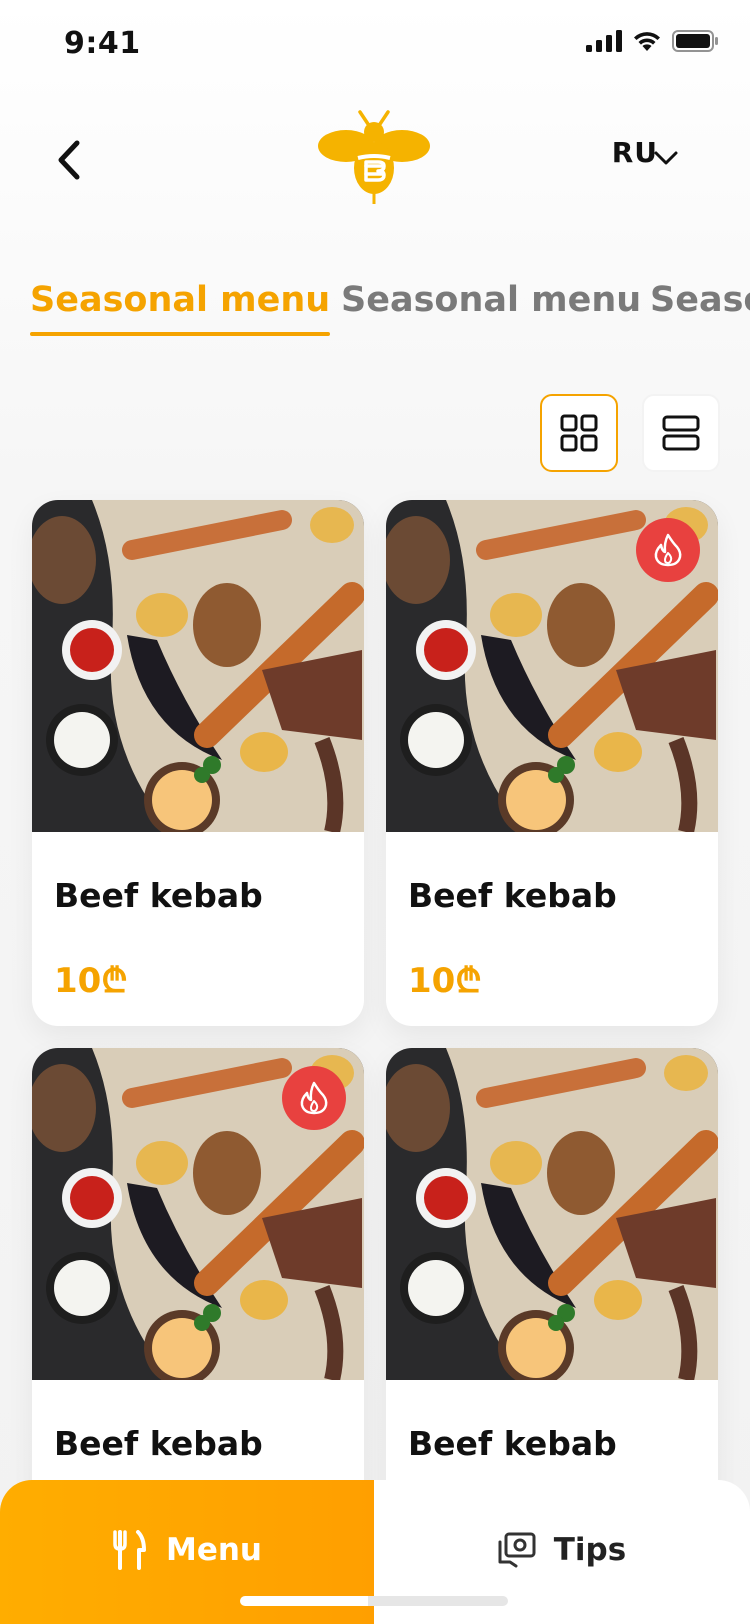 The width and height of the screenshot is (750, 1624). I want to click on back-icon, so click(69, 160).